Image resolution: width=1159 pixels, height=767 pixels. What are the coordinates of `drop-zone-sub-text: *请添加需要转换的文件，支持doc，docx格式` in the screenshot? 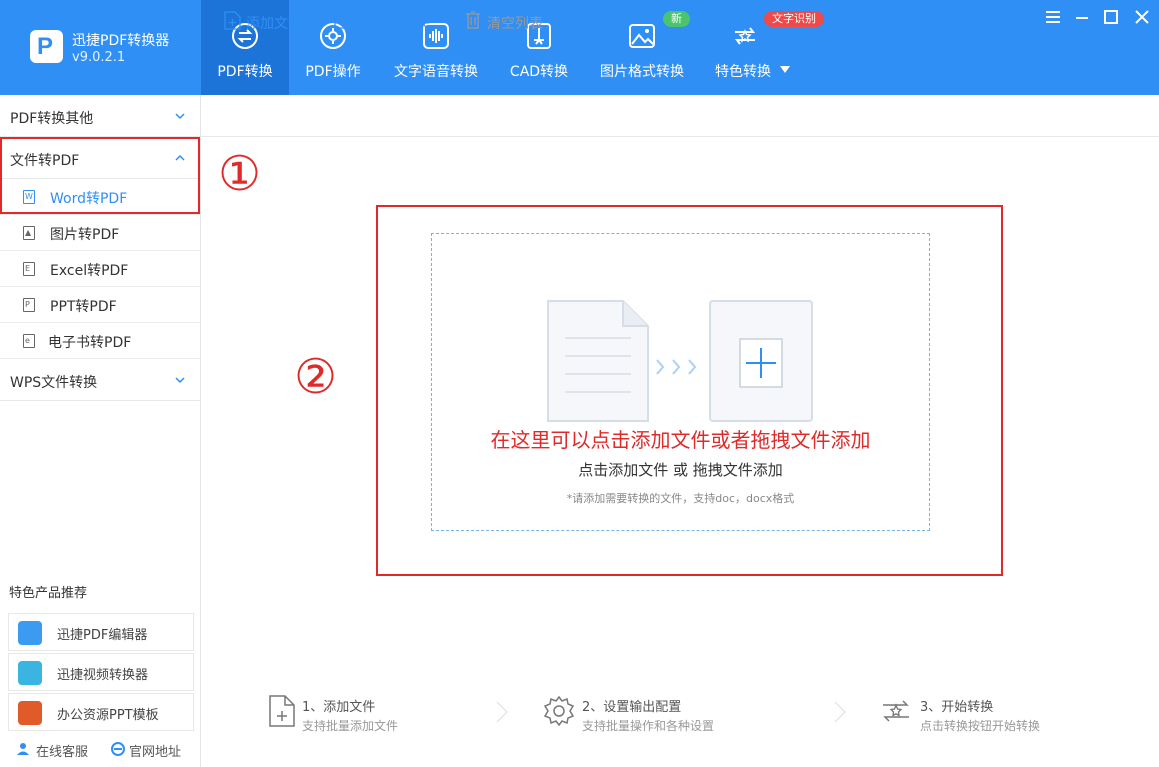 It's located at (680, 498).